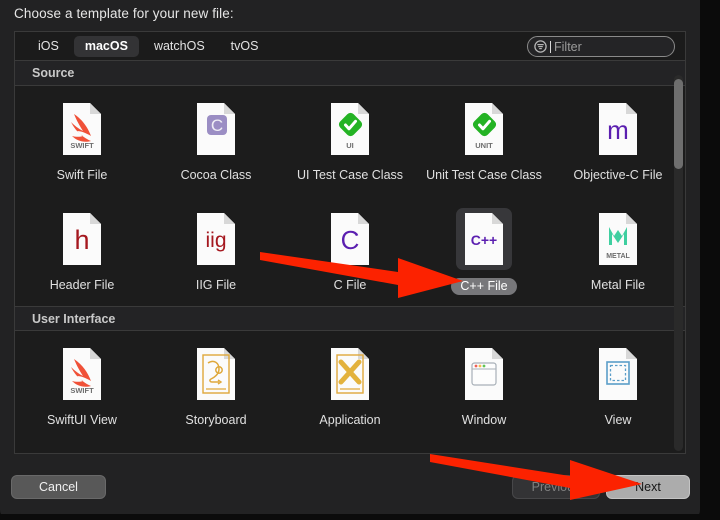 This screenshot has width=720, height=520. I want to click on metal-file-icon: METAL, so click(618, 239).